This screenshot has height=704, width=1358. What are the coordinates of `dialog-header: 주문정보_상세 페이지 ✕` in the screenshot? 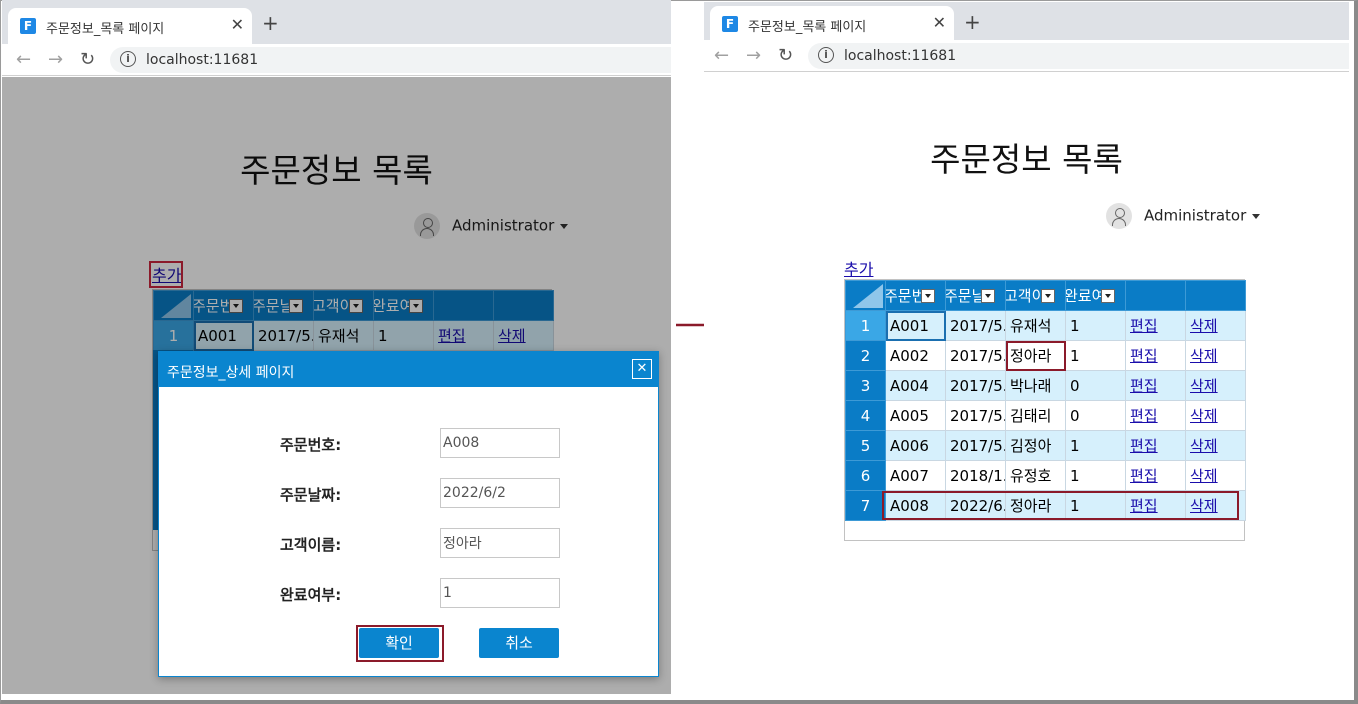 It's located at (408, 369).